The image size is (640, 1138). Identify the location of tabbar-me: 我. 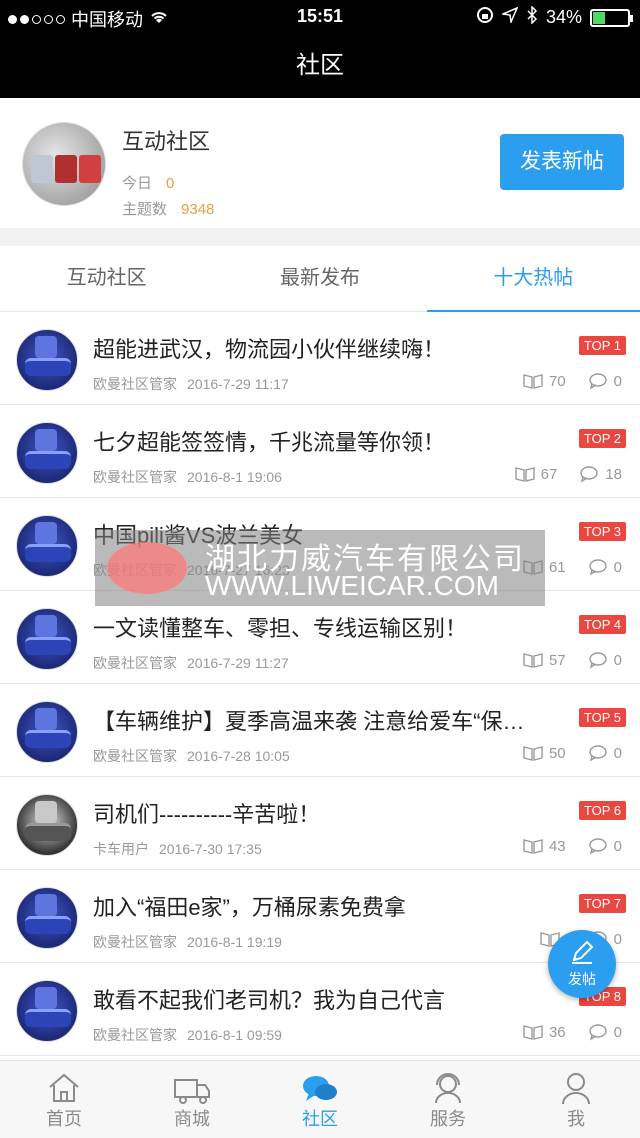
(576, 1099).